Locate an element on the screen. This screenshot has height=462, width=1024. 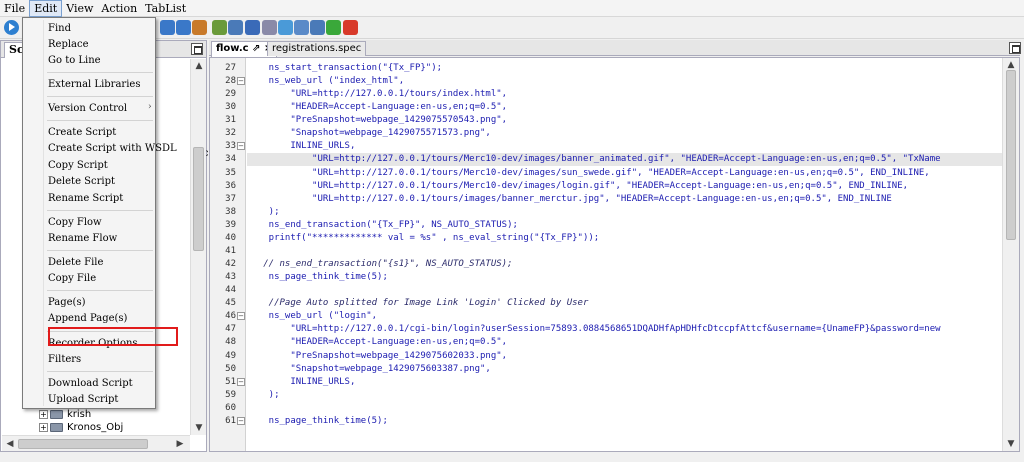
line-number: 38 is located at coordinates (230, 212).